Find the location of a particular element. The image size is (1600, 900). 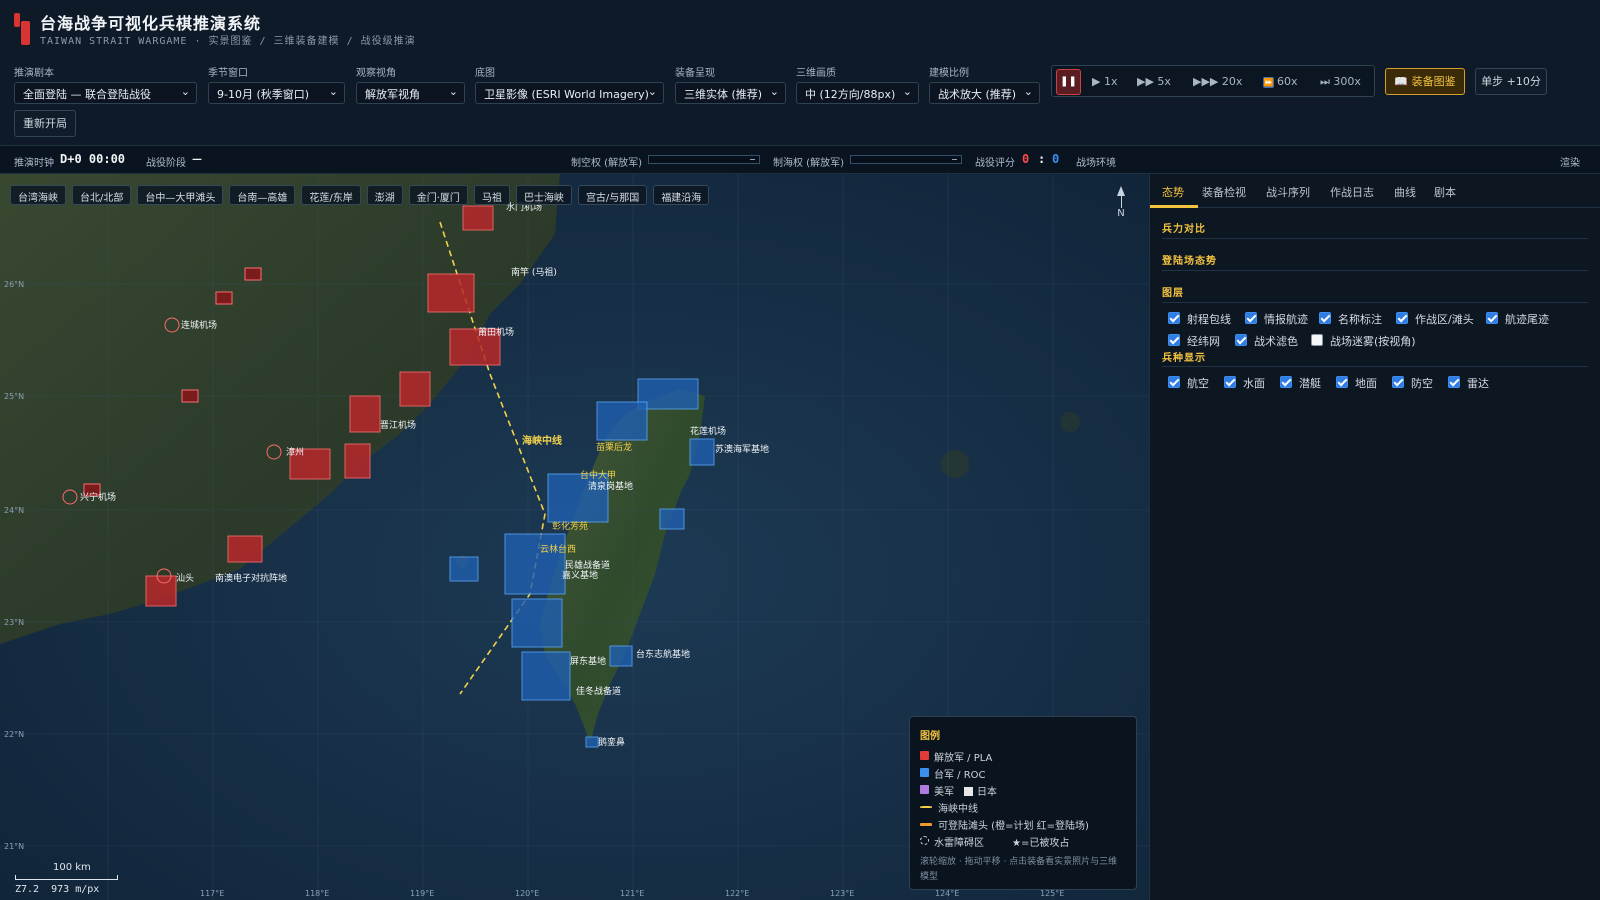

branch-toggle: 防空 is located at coordinates (1412, 383).